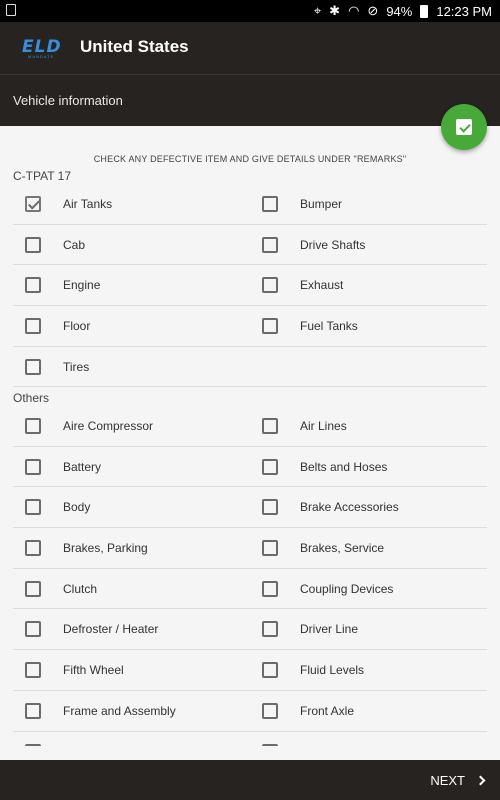 The image size is (500, 800). I want to click on checklist-item: Air Tanks, so click(140, 204).